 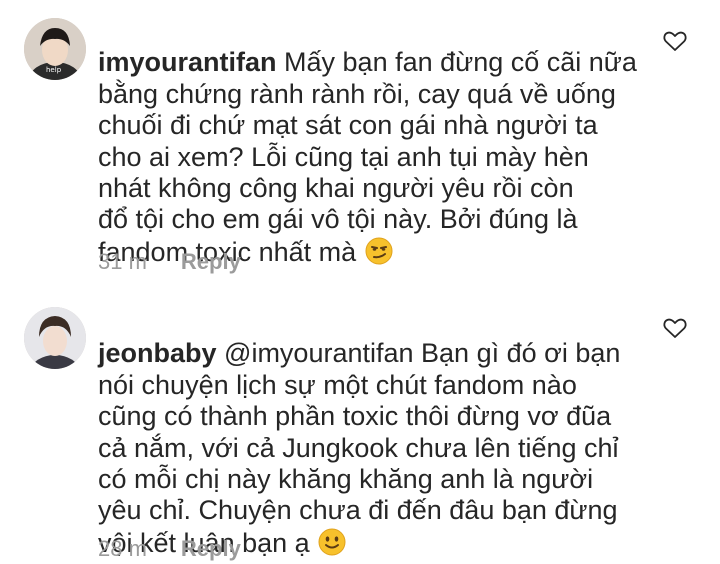 I want to click on avatar: help, so click(x=55, y=49).